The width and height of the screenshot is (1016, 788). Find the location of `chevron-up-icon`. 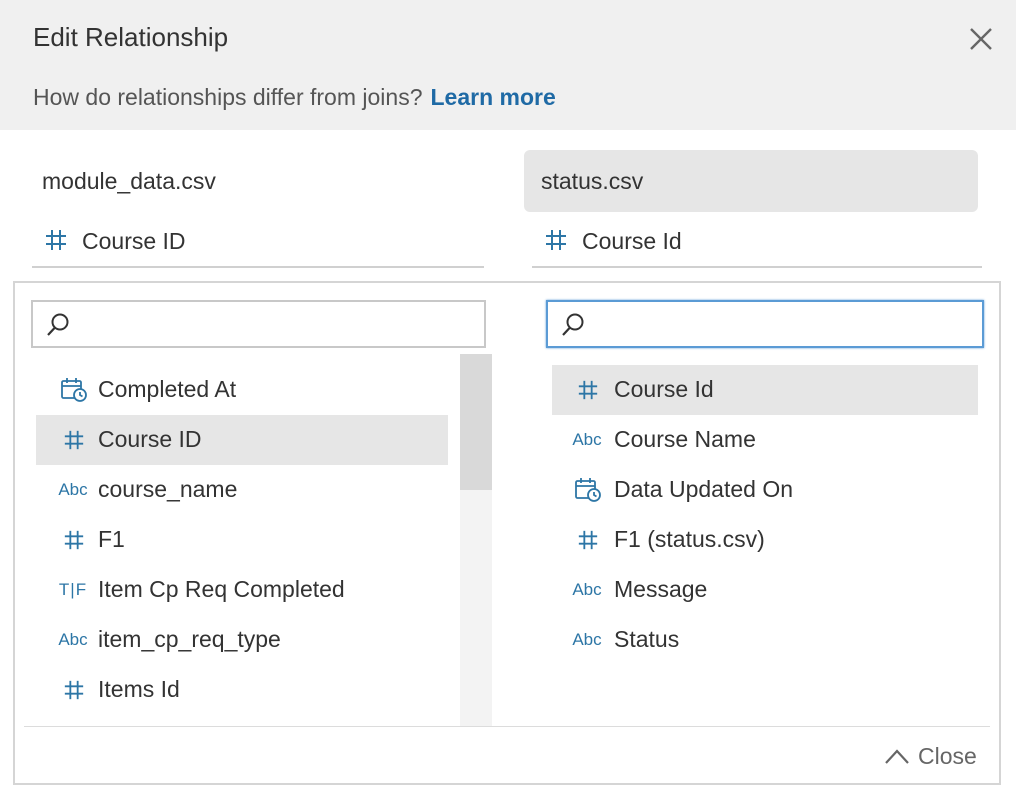

chevron-up-icon is located at coordinates (897, 756).